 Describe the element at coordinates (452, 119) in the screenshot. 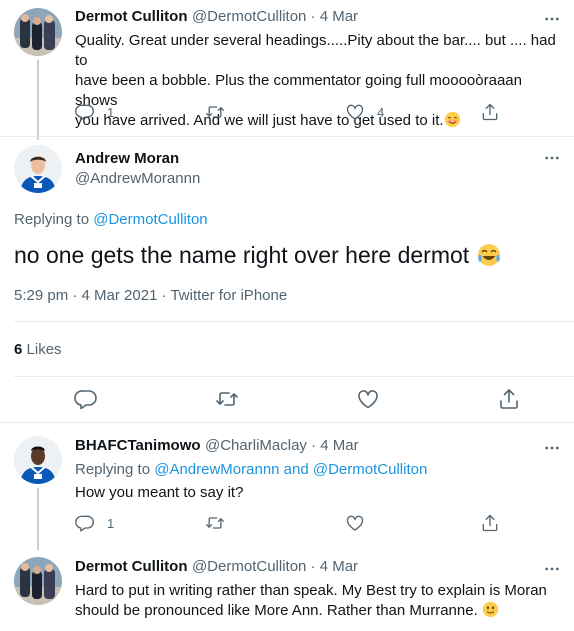

I see `smiling-face-icon` at that location.